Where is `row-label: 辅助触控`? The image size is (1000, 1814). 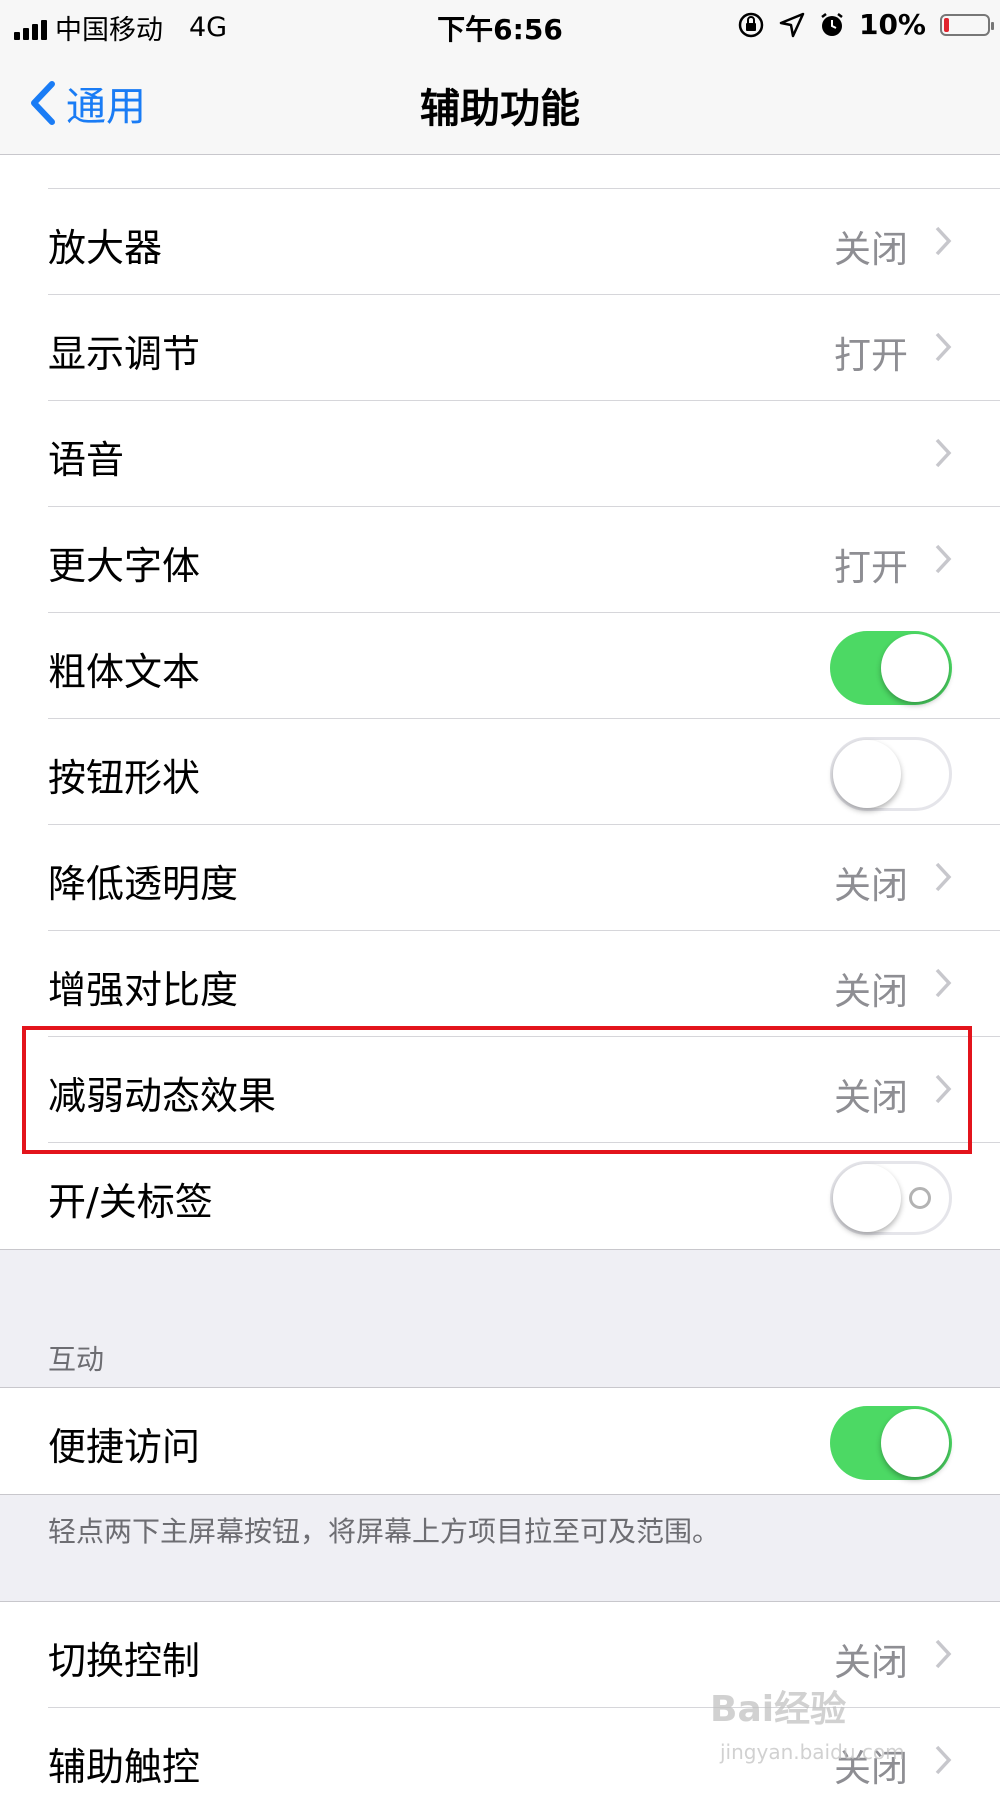 row-label: 辅助触控 is located at coordinates (124, 1767).